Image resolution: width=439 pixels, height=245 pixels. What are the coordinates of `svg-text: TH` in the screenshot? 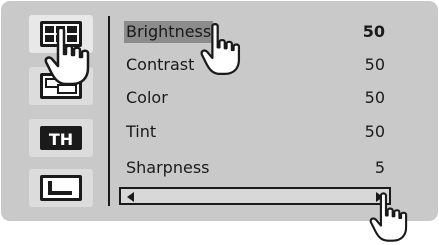 It's located at (61, 139).